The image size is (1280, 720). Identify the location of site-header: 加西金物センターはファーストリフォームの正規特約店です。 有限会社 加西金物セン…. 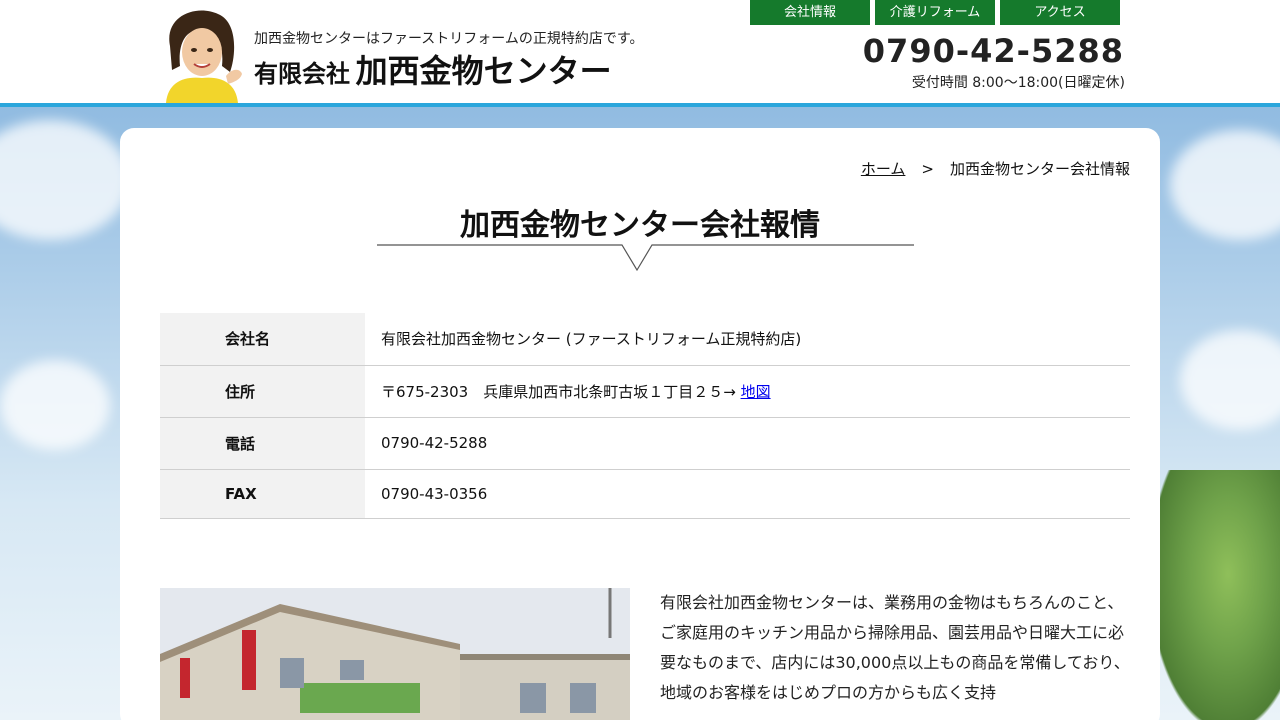
(640, 51).